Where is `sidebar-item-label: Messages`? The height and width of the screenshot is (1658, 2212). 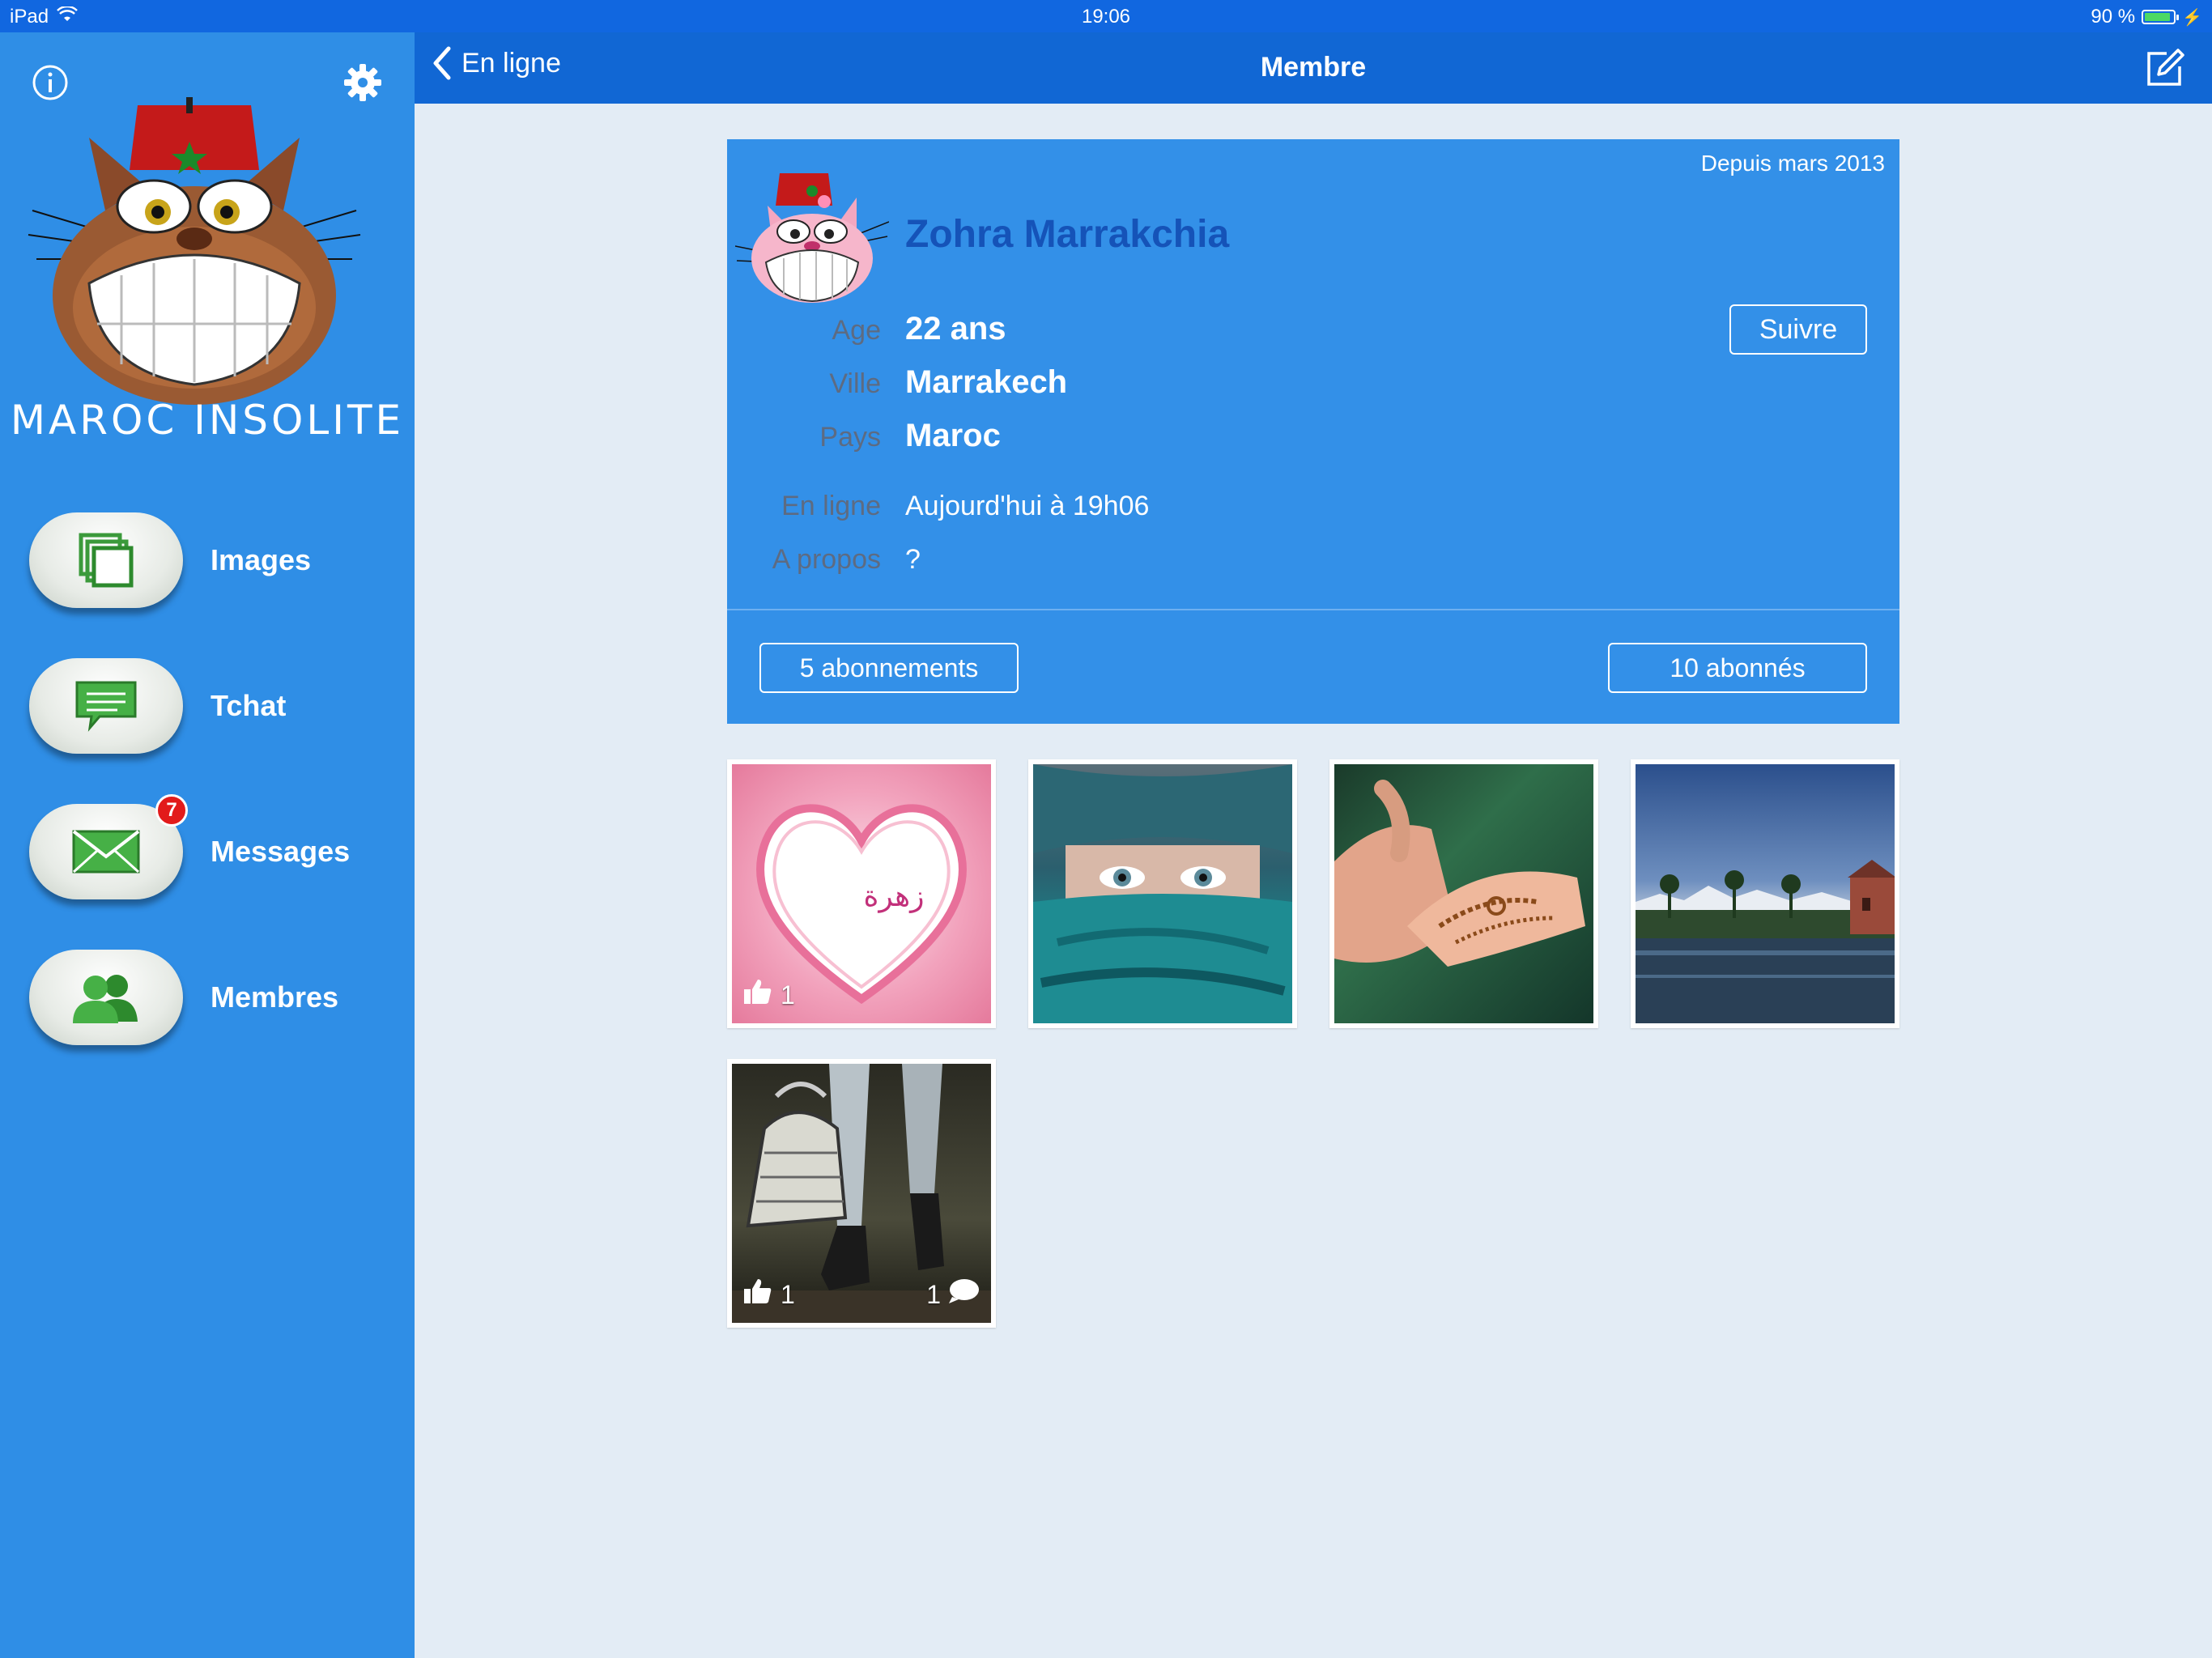
sidebar-item-label: Messages is located at coordinates (281, 851).